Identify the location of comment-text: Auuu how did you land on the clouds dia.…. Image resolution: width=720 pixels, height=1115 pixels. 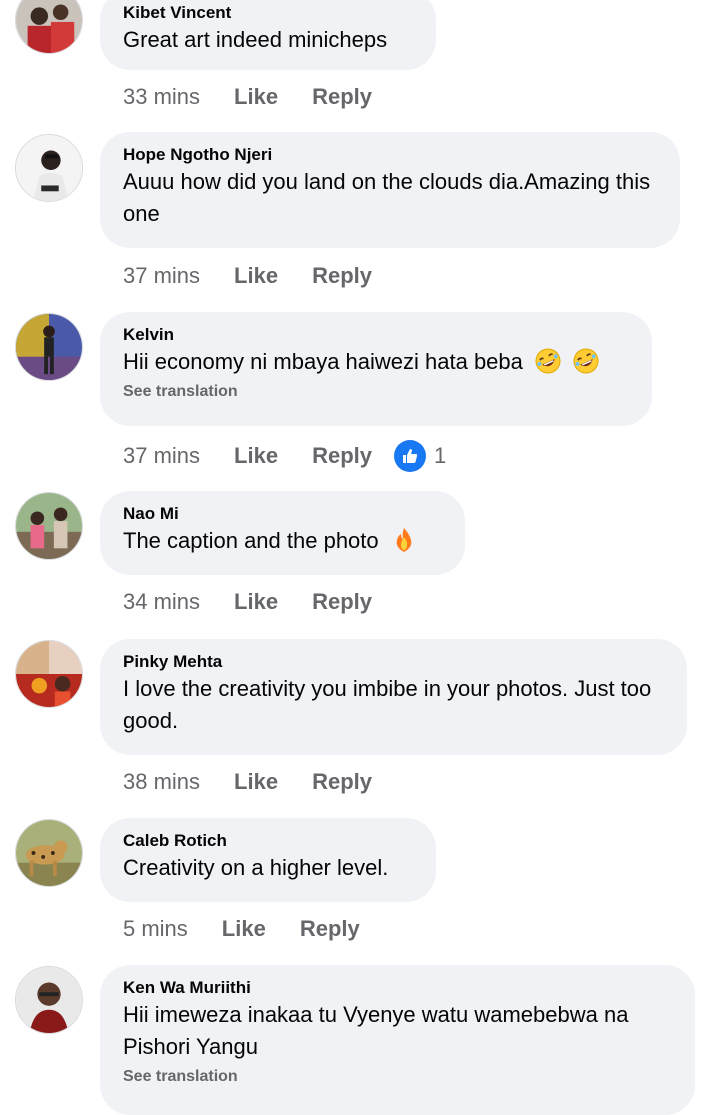
(387, 197).